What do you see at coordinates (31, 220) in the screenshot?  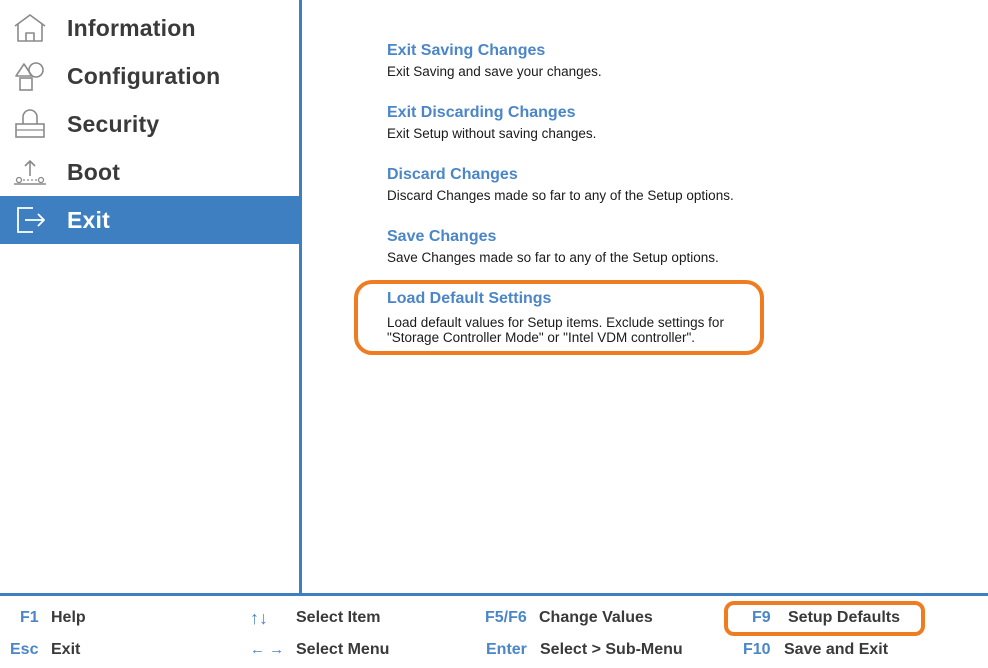 I see `exit-icon` at bounding box center [31, 220].